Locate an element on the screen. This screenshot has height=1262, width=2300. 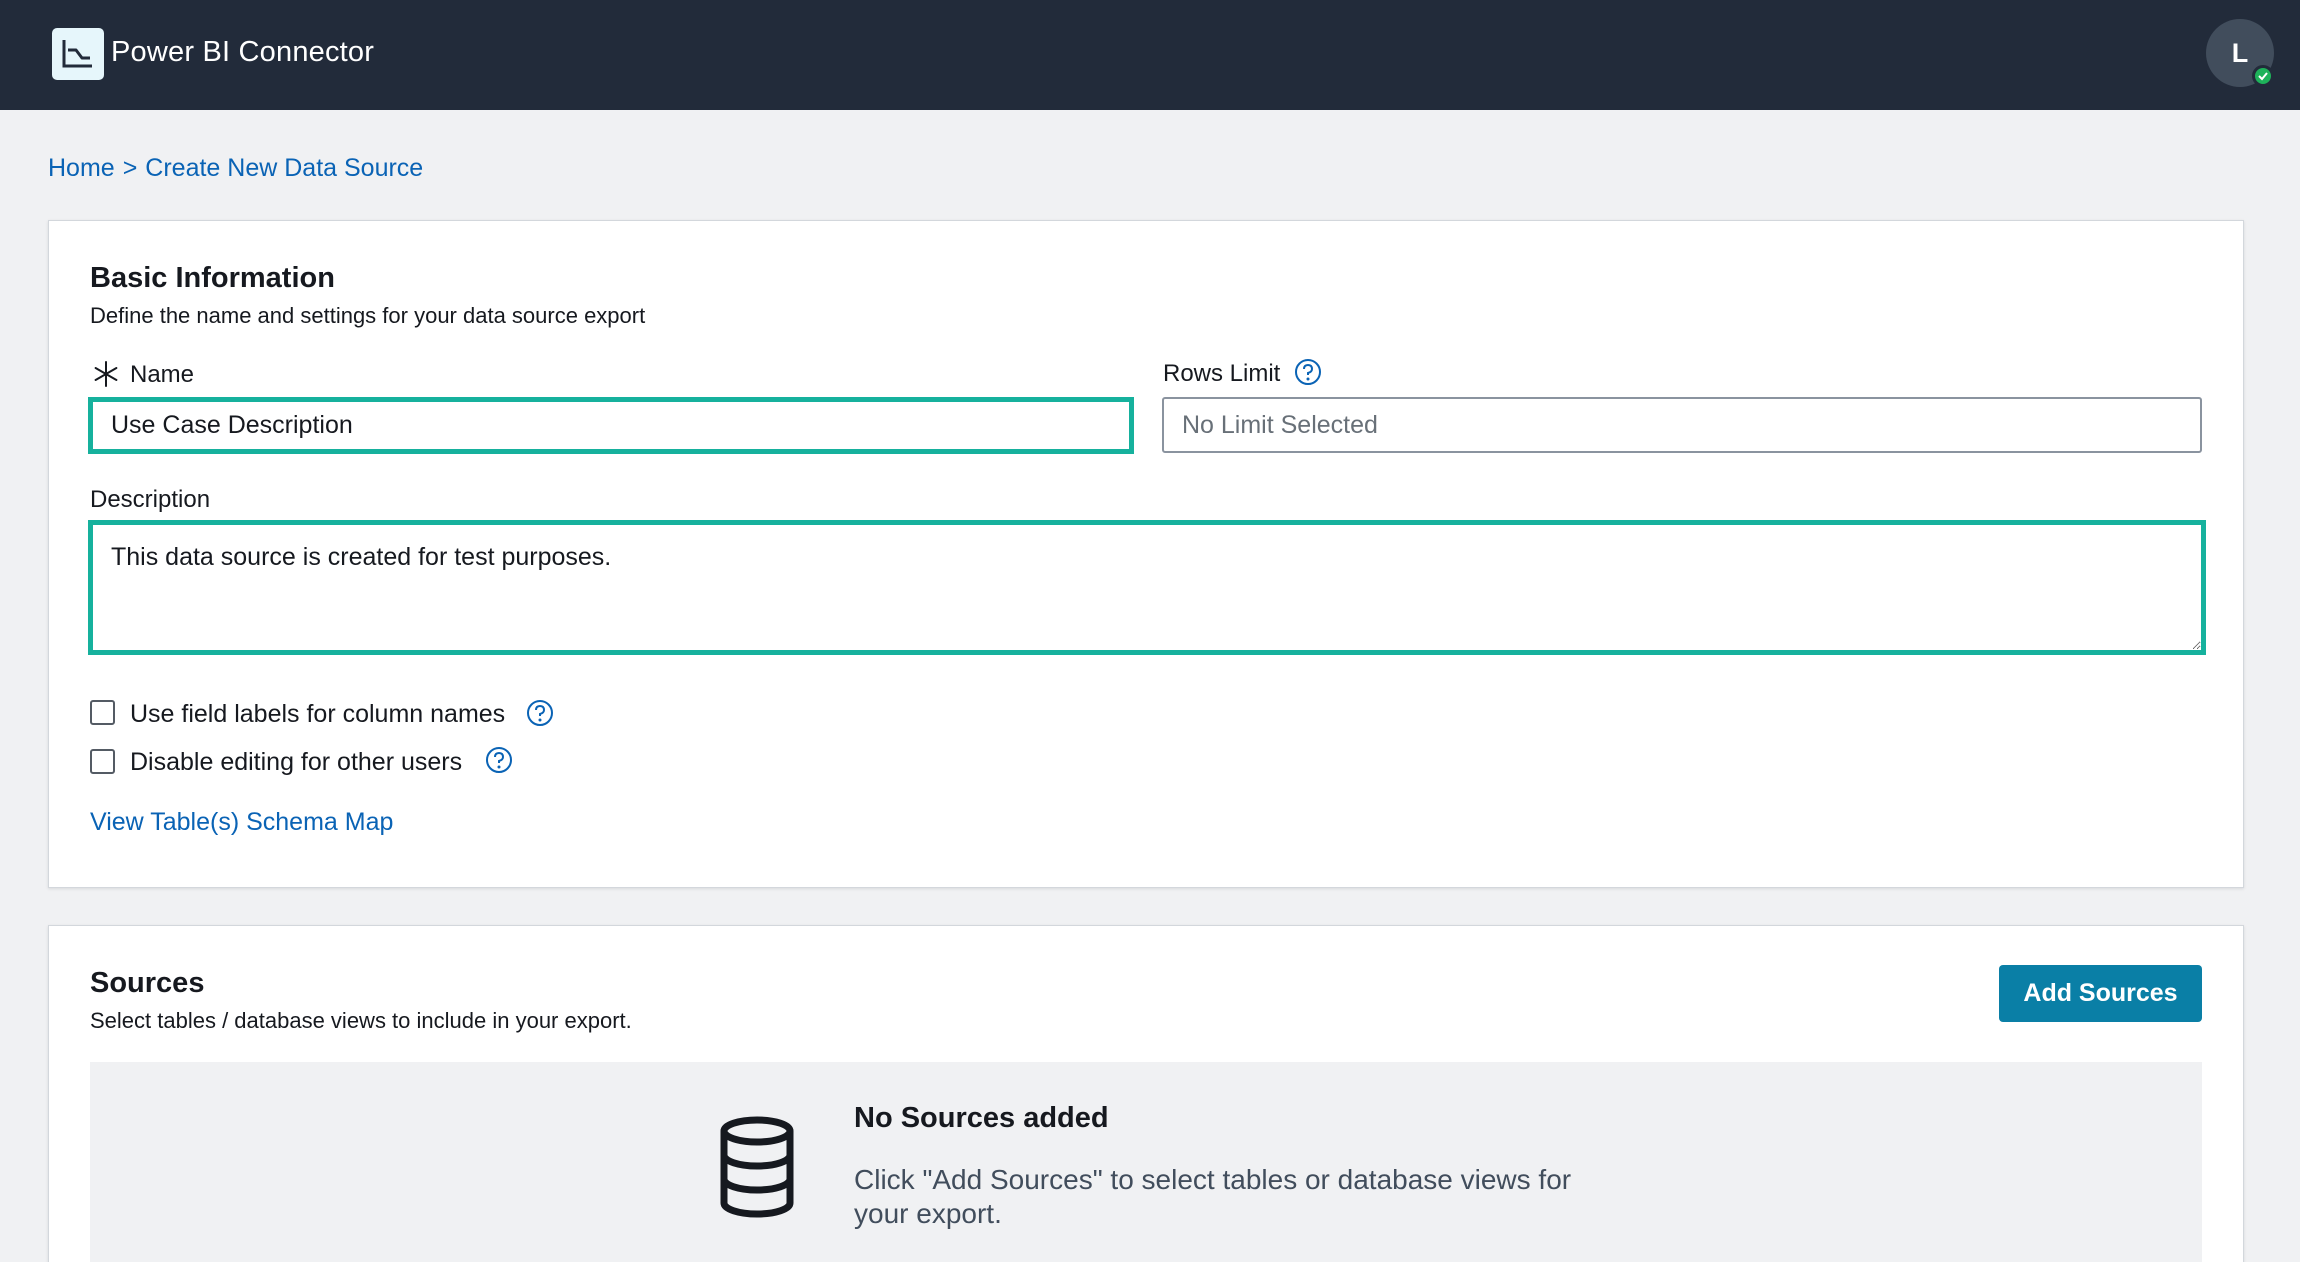
name-input is located at coordinates (611, 425).